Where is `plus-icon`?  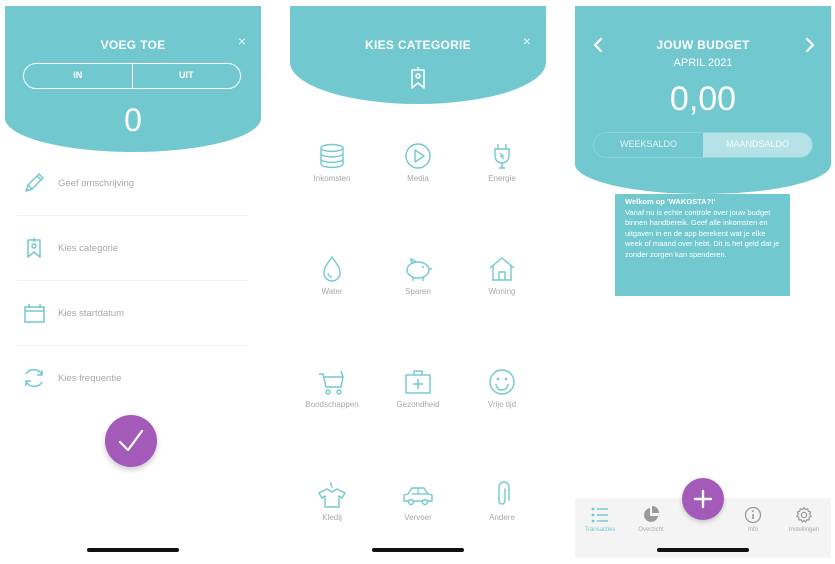
plus-icon is located at coordinates (703, 499).